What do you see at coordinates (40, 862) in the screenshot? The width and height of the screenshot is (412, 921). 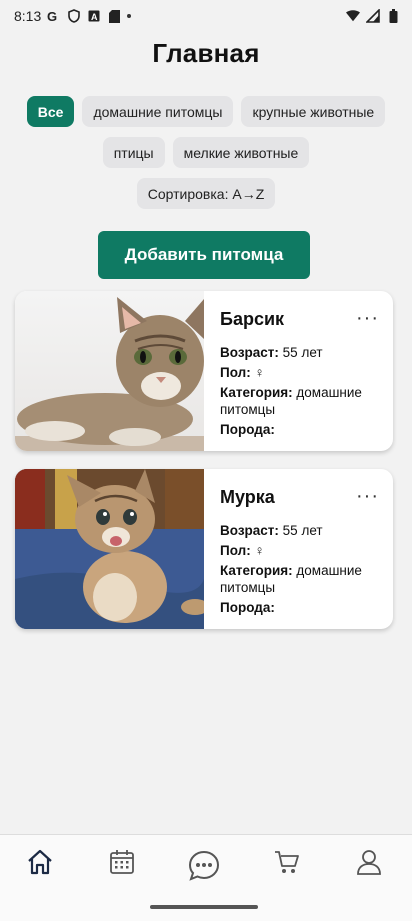 I see `home-icon` at bounding box center [40, 862].